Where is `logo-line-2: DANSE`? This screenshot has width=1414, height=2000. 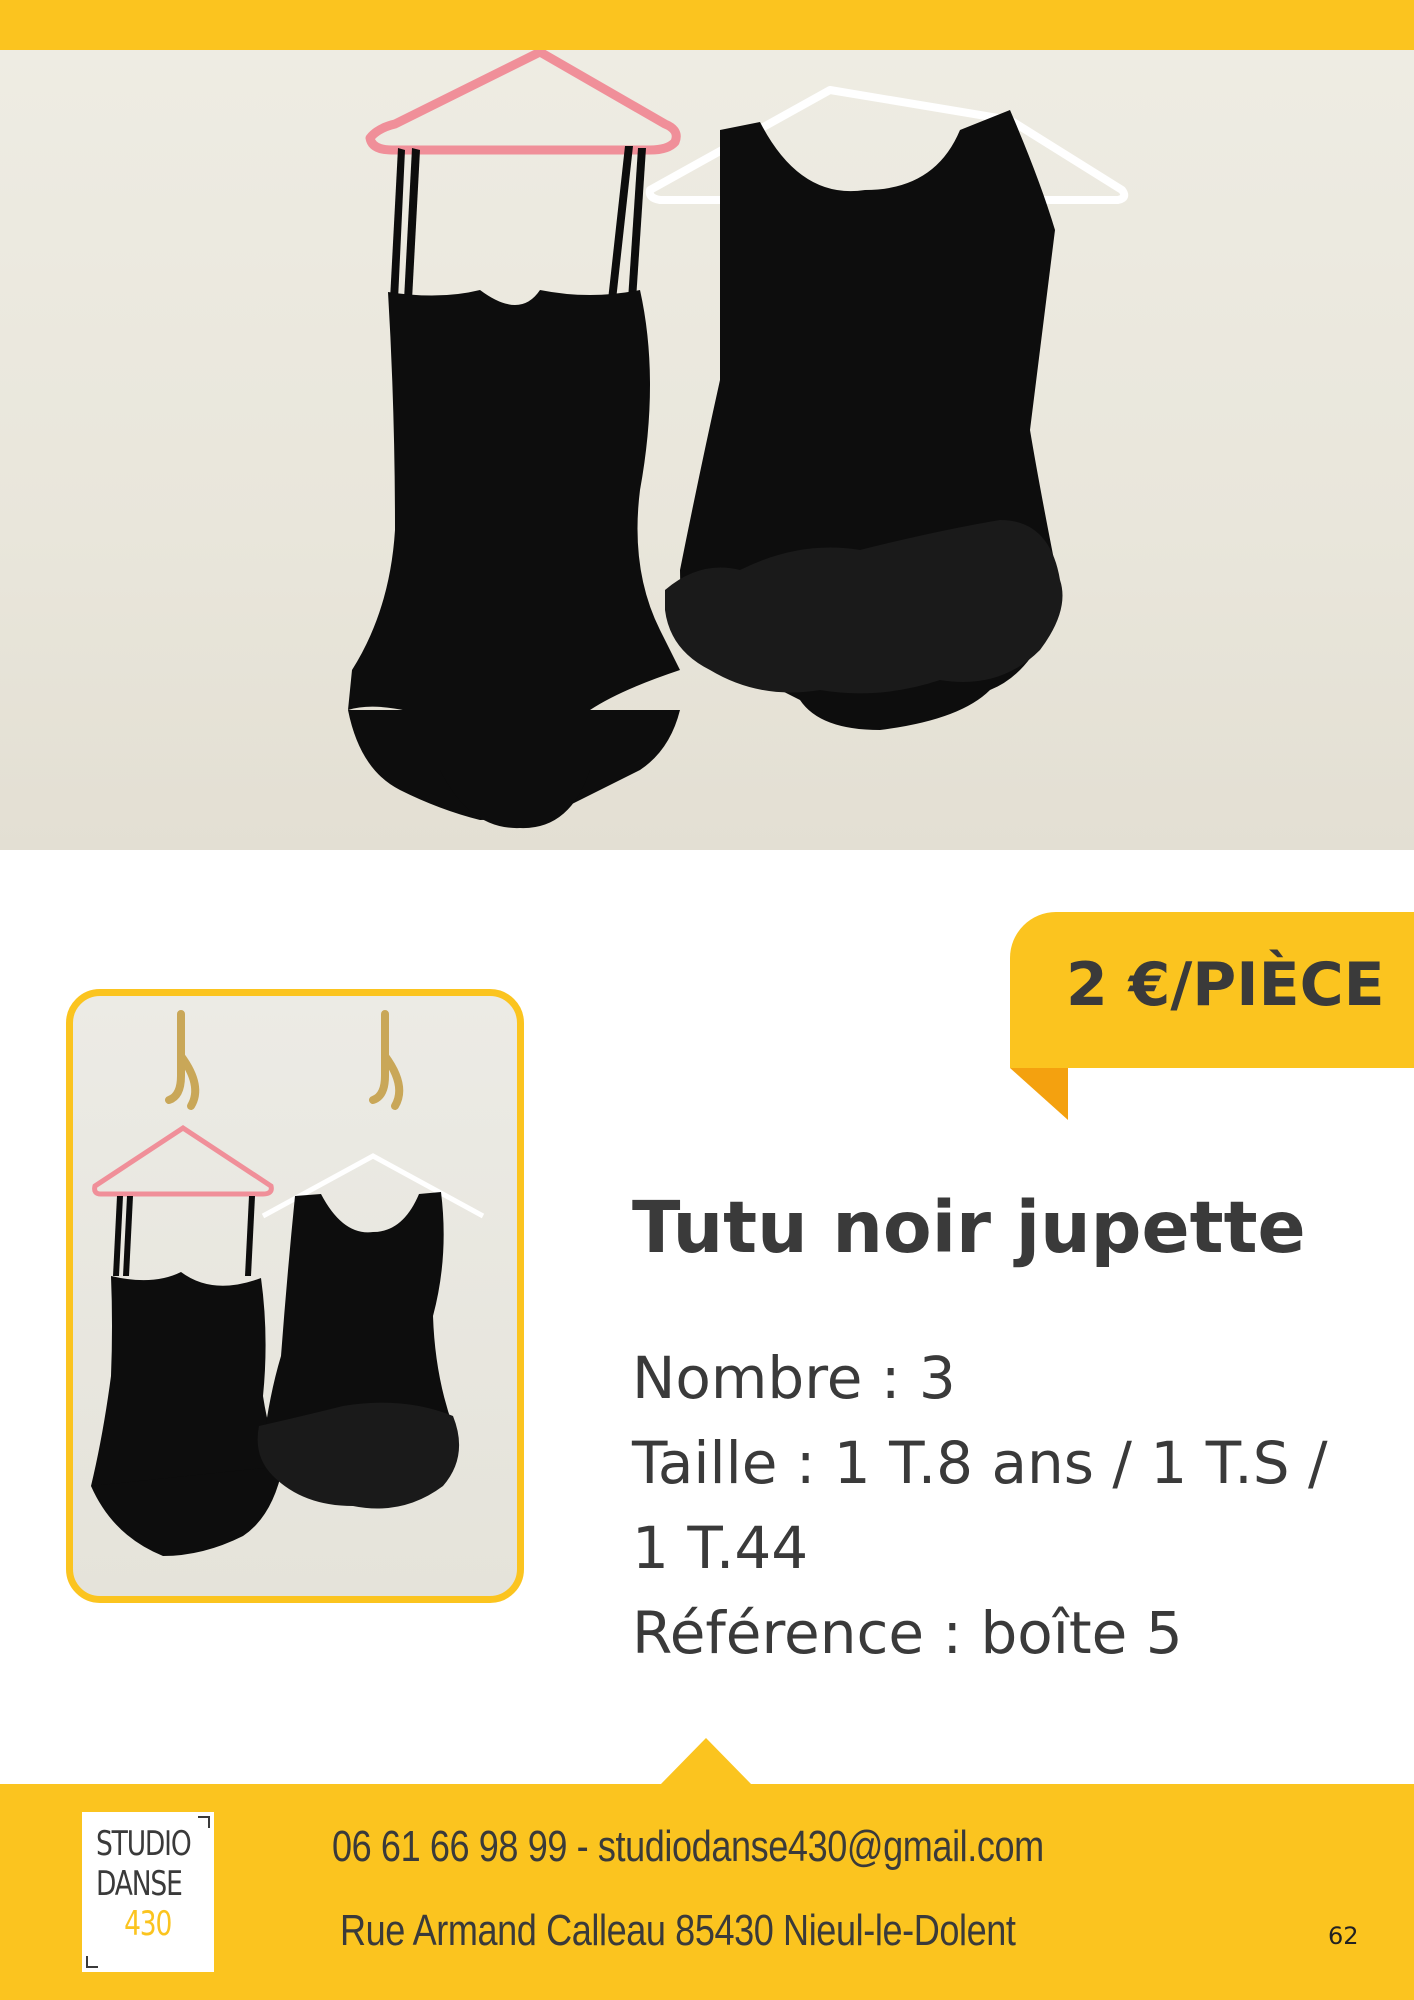
logo-line-2: DANSE is located at coordinates (139, 1884).